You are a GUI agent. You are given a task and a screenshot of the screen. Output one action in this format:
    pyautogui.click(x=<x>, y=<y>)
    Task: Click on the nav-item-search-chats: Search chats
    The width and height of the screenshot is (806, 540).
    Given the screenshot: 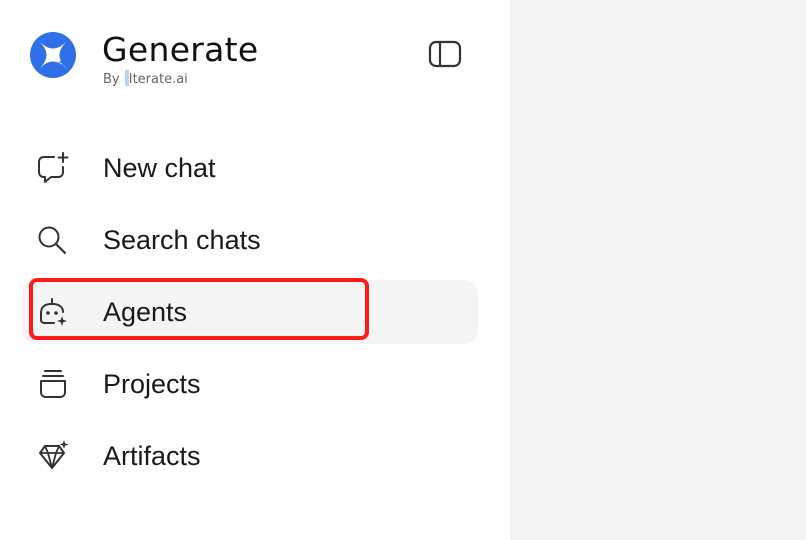 What is the action you would take?
    pyautogui.click(x=250, y=240)
    